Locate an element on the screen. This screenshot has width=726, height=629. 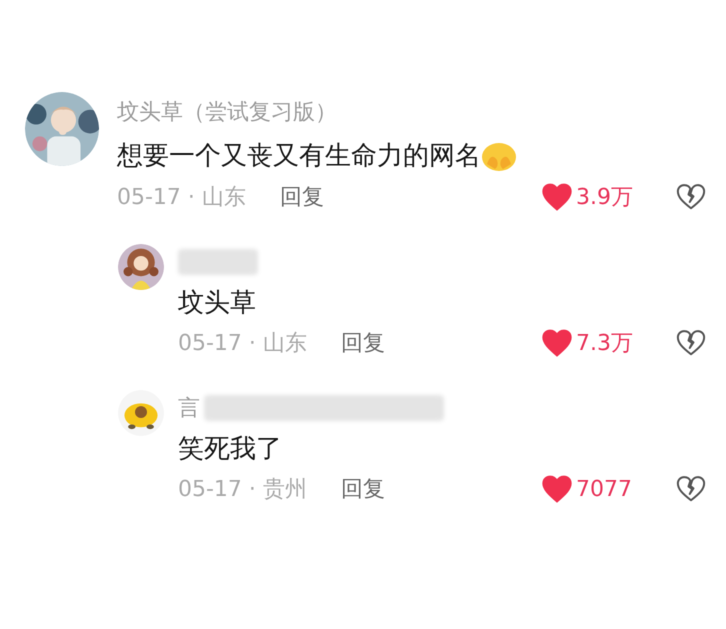
like-count: 7.3万 is located at coordinates (605, 344).